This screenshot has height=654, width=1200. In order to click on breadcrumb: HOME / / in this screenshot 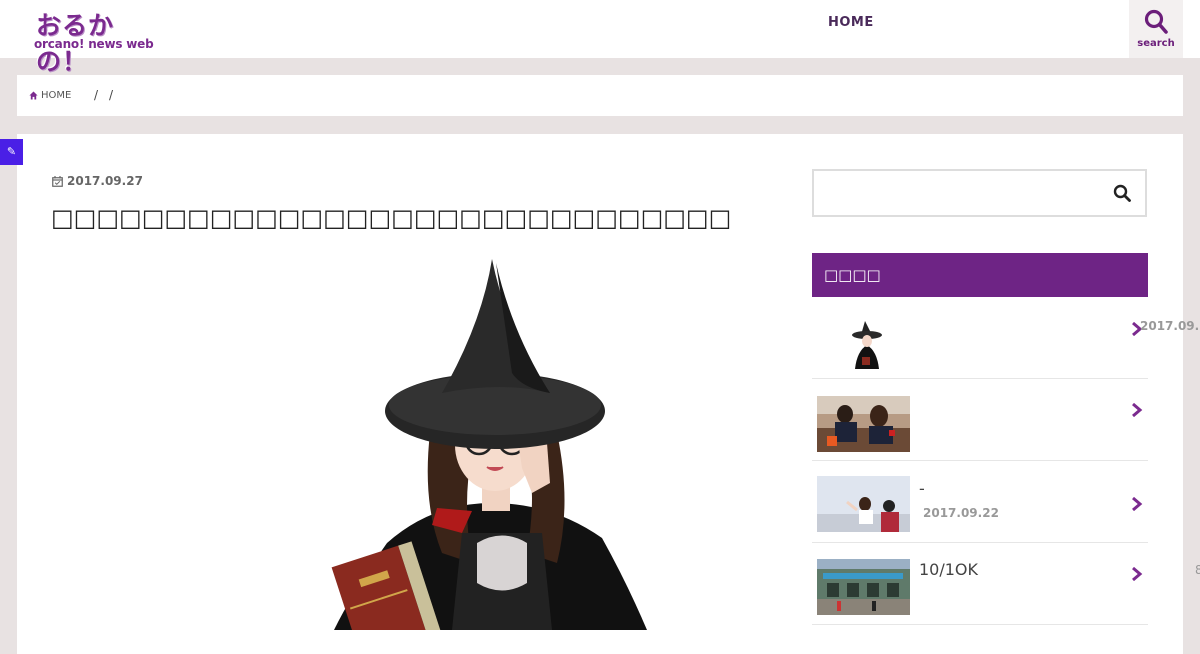, I will do `click(600, 95)`.